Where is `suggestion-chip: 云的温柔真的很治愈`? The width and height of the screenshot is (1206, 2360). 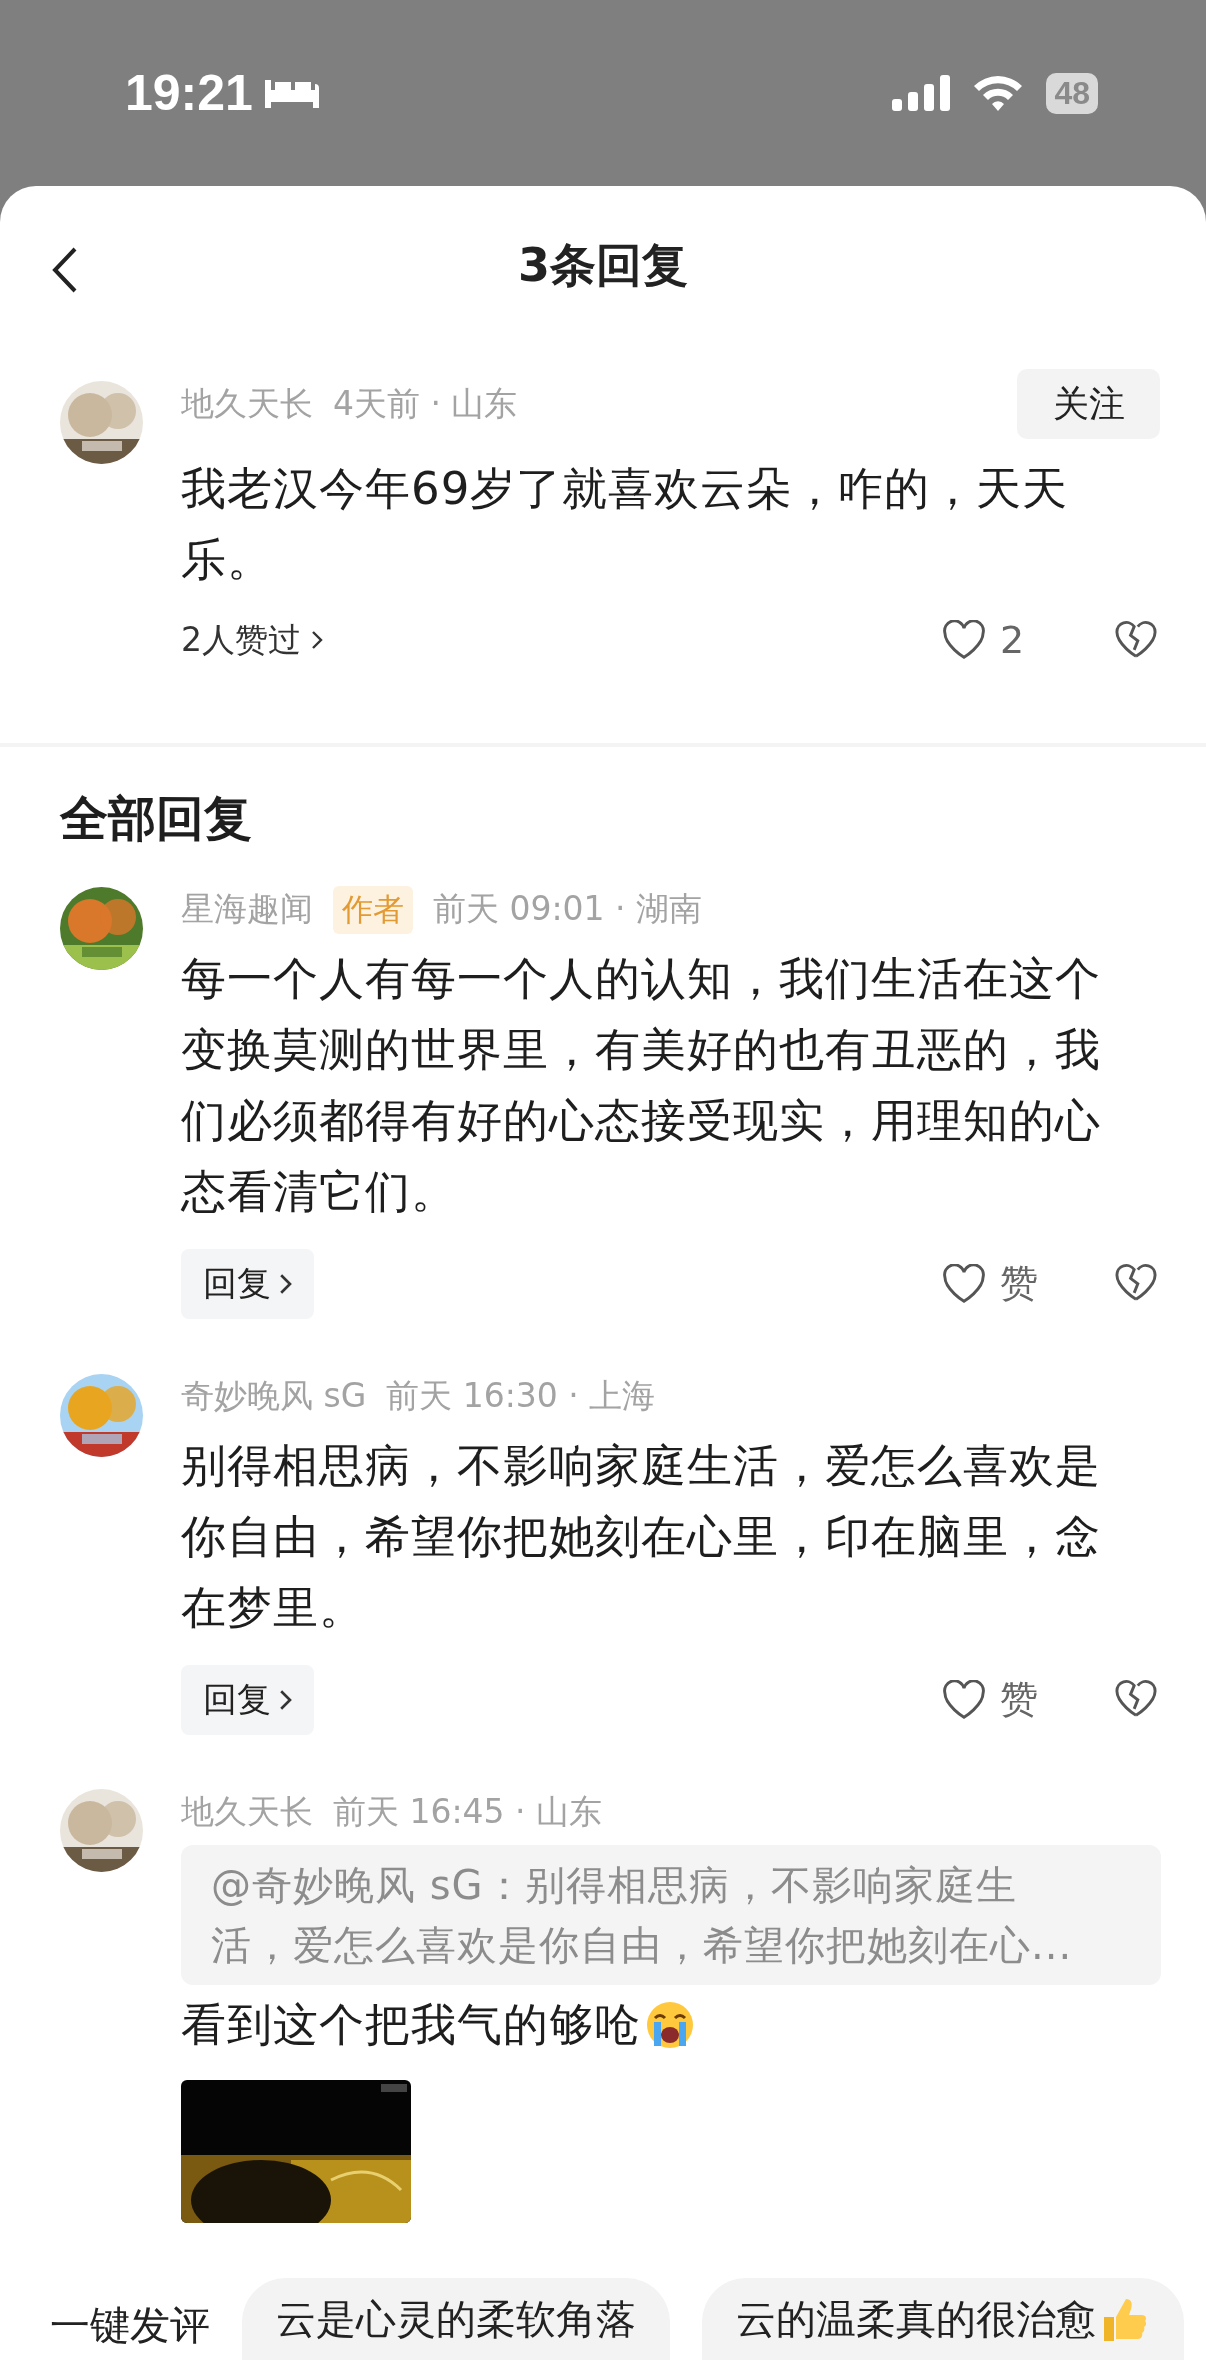 suggestion-chip: 云的温柔真的很治愈 is located at coordinates (943, 2319).